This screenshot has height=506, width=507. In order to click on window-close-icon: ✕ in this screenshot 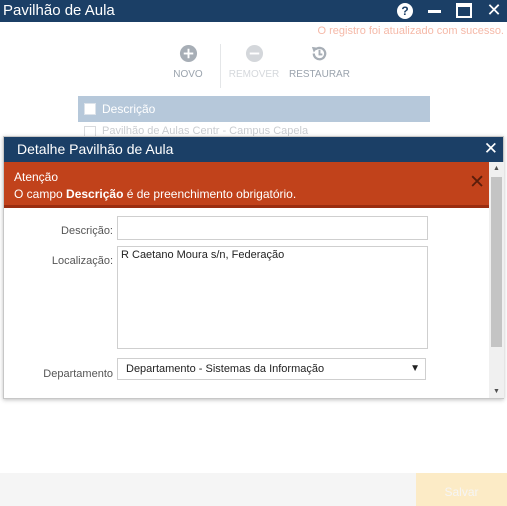, I will do `click(494, 11)`.